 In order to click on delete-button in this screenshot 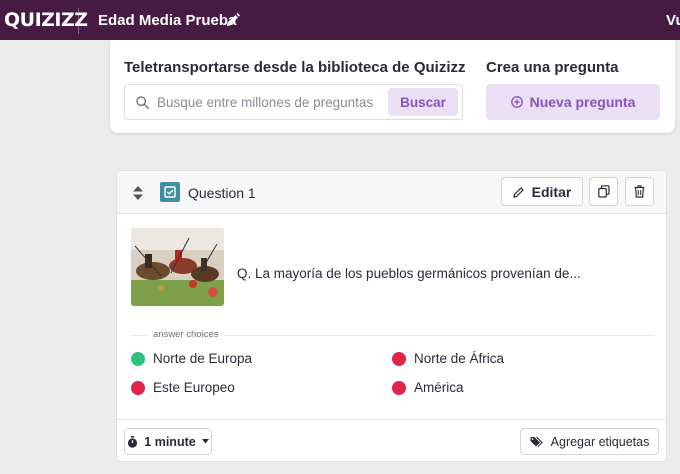, I will do `click(639, 191)`.